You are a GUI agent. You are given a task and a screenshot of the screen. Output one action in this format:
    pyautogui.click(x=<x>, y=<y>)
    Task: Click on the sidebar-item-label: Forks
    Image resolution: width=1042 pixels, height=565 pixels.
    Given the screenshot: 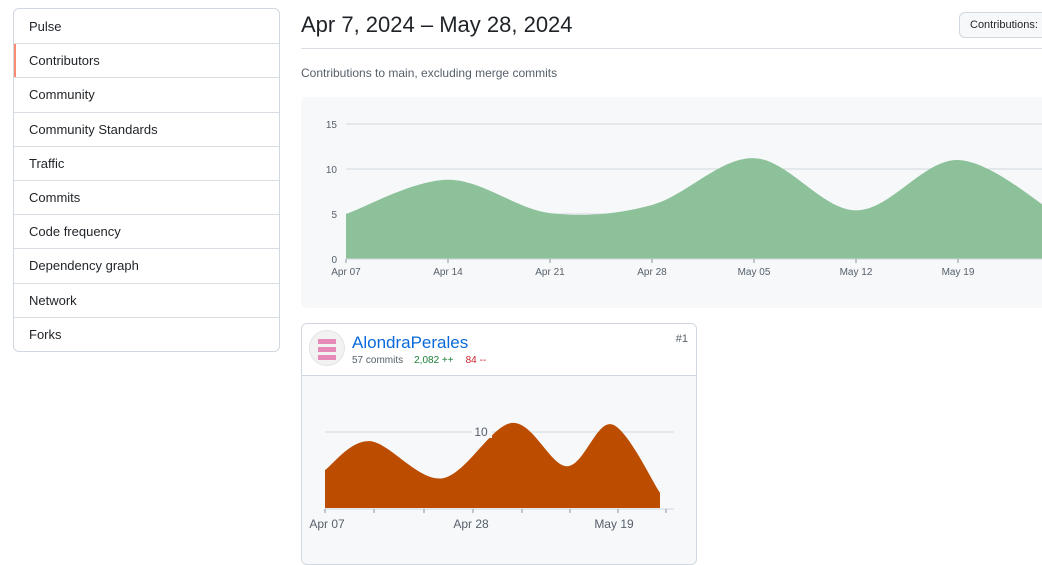 What is the action you would take?
    pyautogui.click(x=45, y=334)
    